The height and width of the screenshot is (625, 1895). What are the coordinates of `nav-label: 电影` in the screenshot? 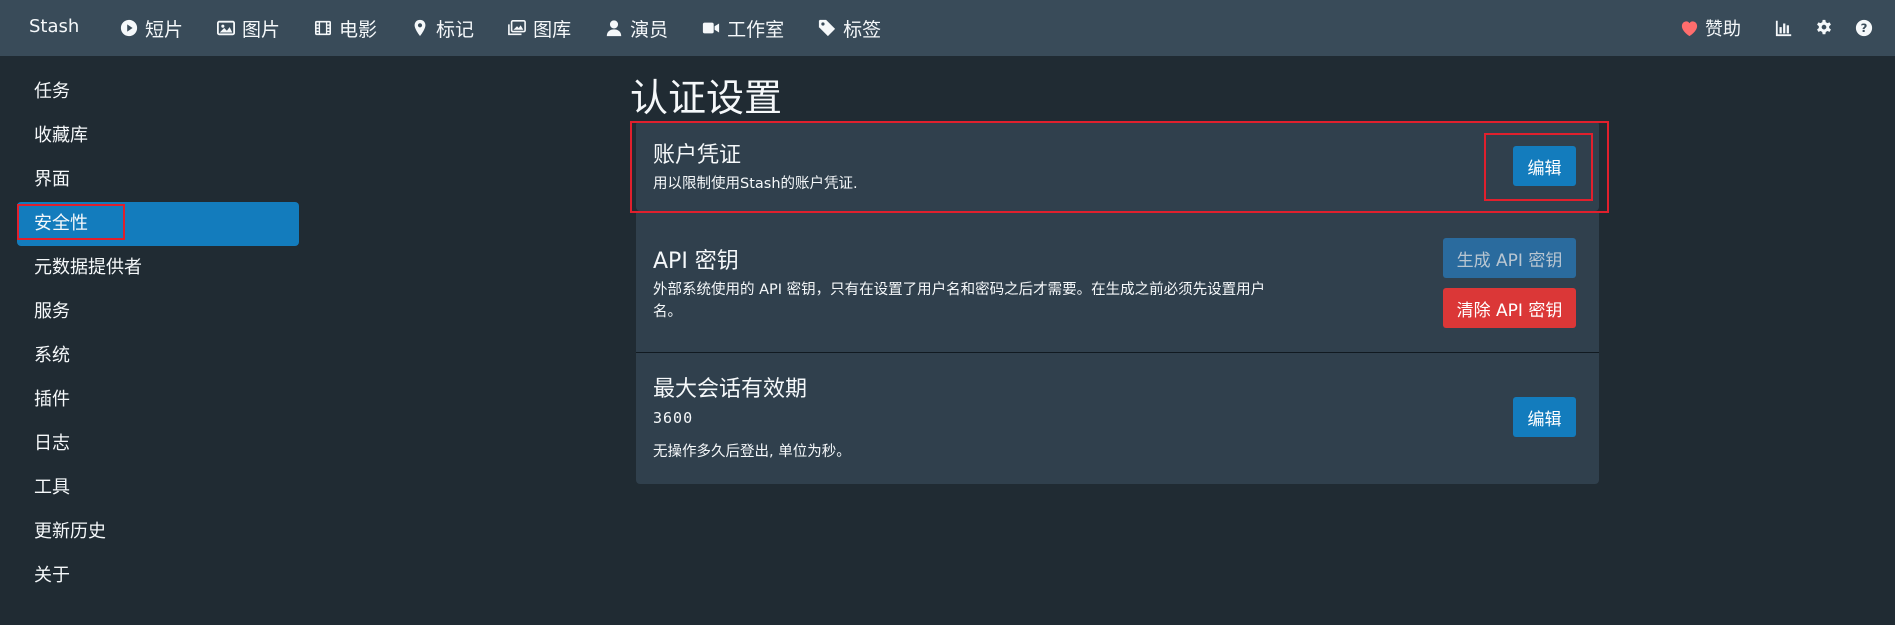 It's located at (358, 29).